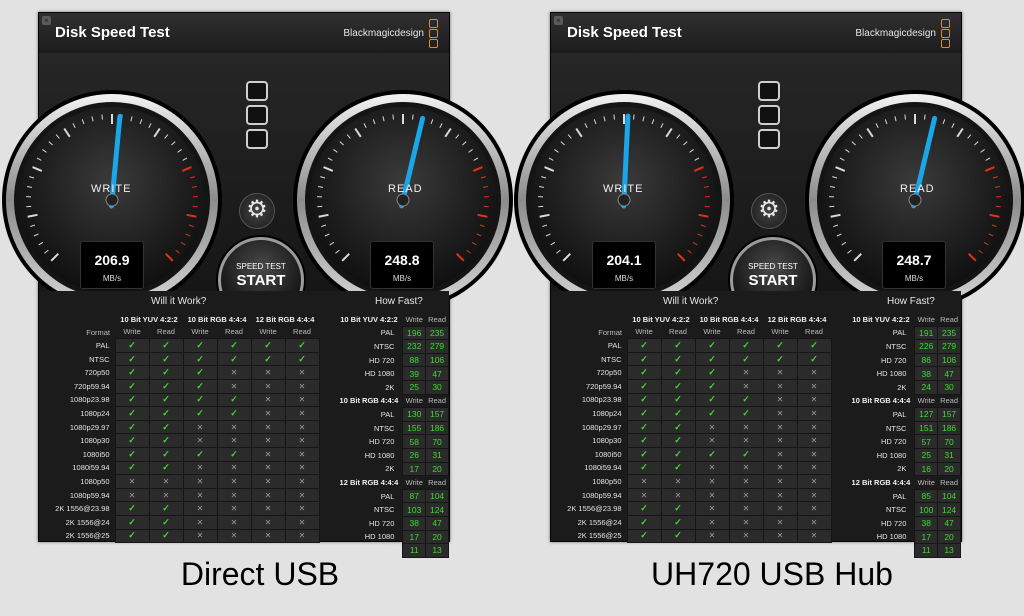  I want to click on fps-read-value: 70, so click(949, 441).